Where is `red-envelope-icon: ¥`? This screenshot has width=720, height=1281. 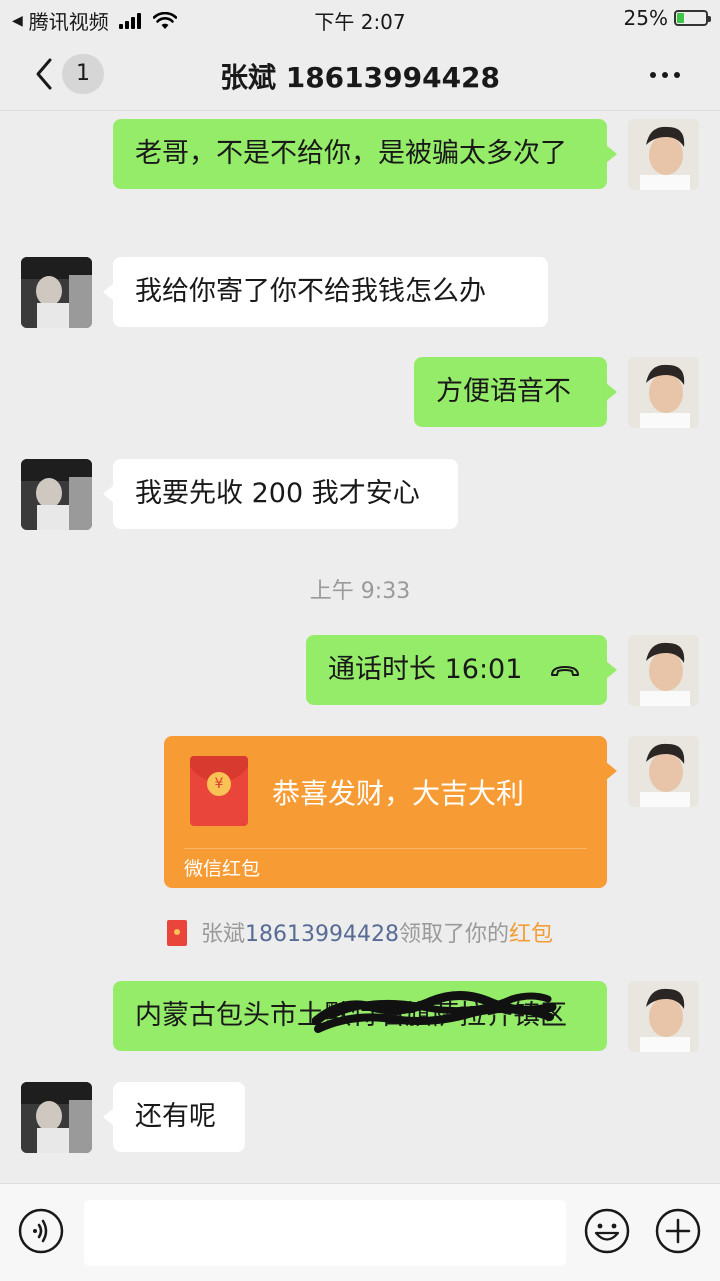
red-envelope-icon: ¥ is located at coordinates (219, 791).